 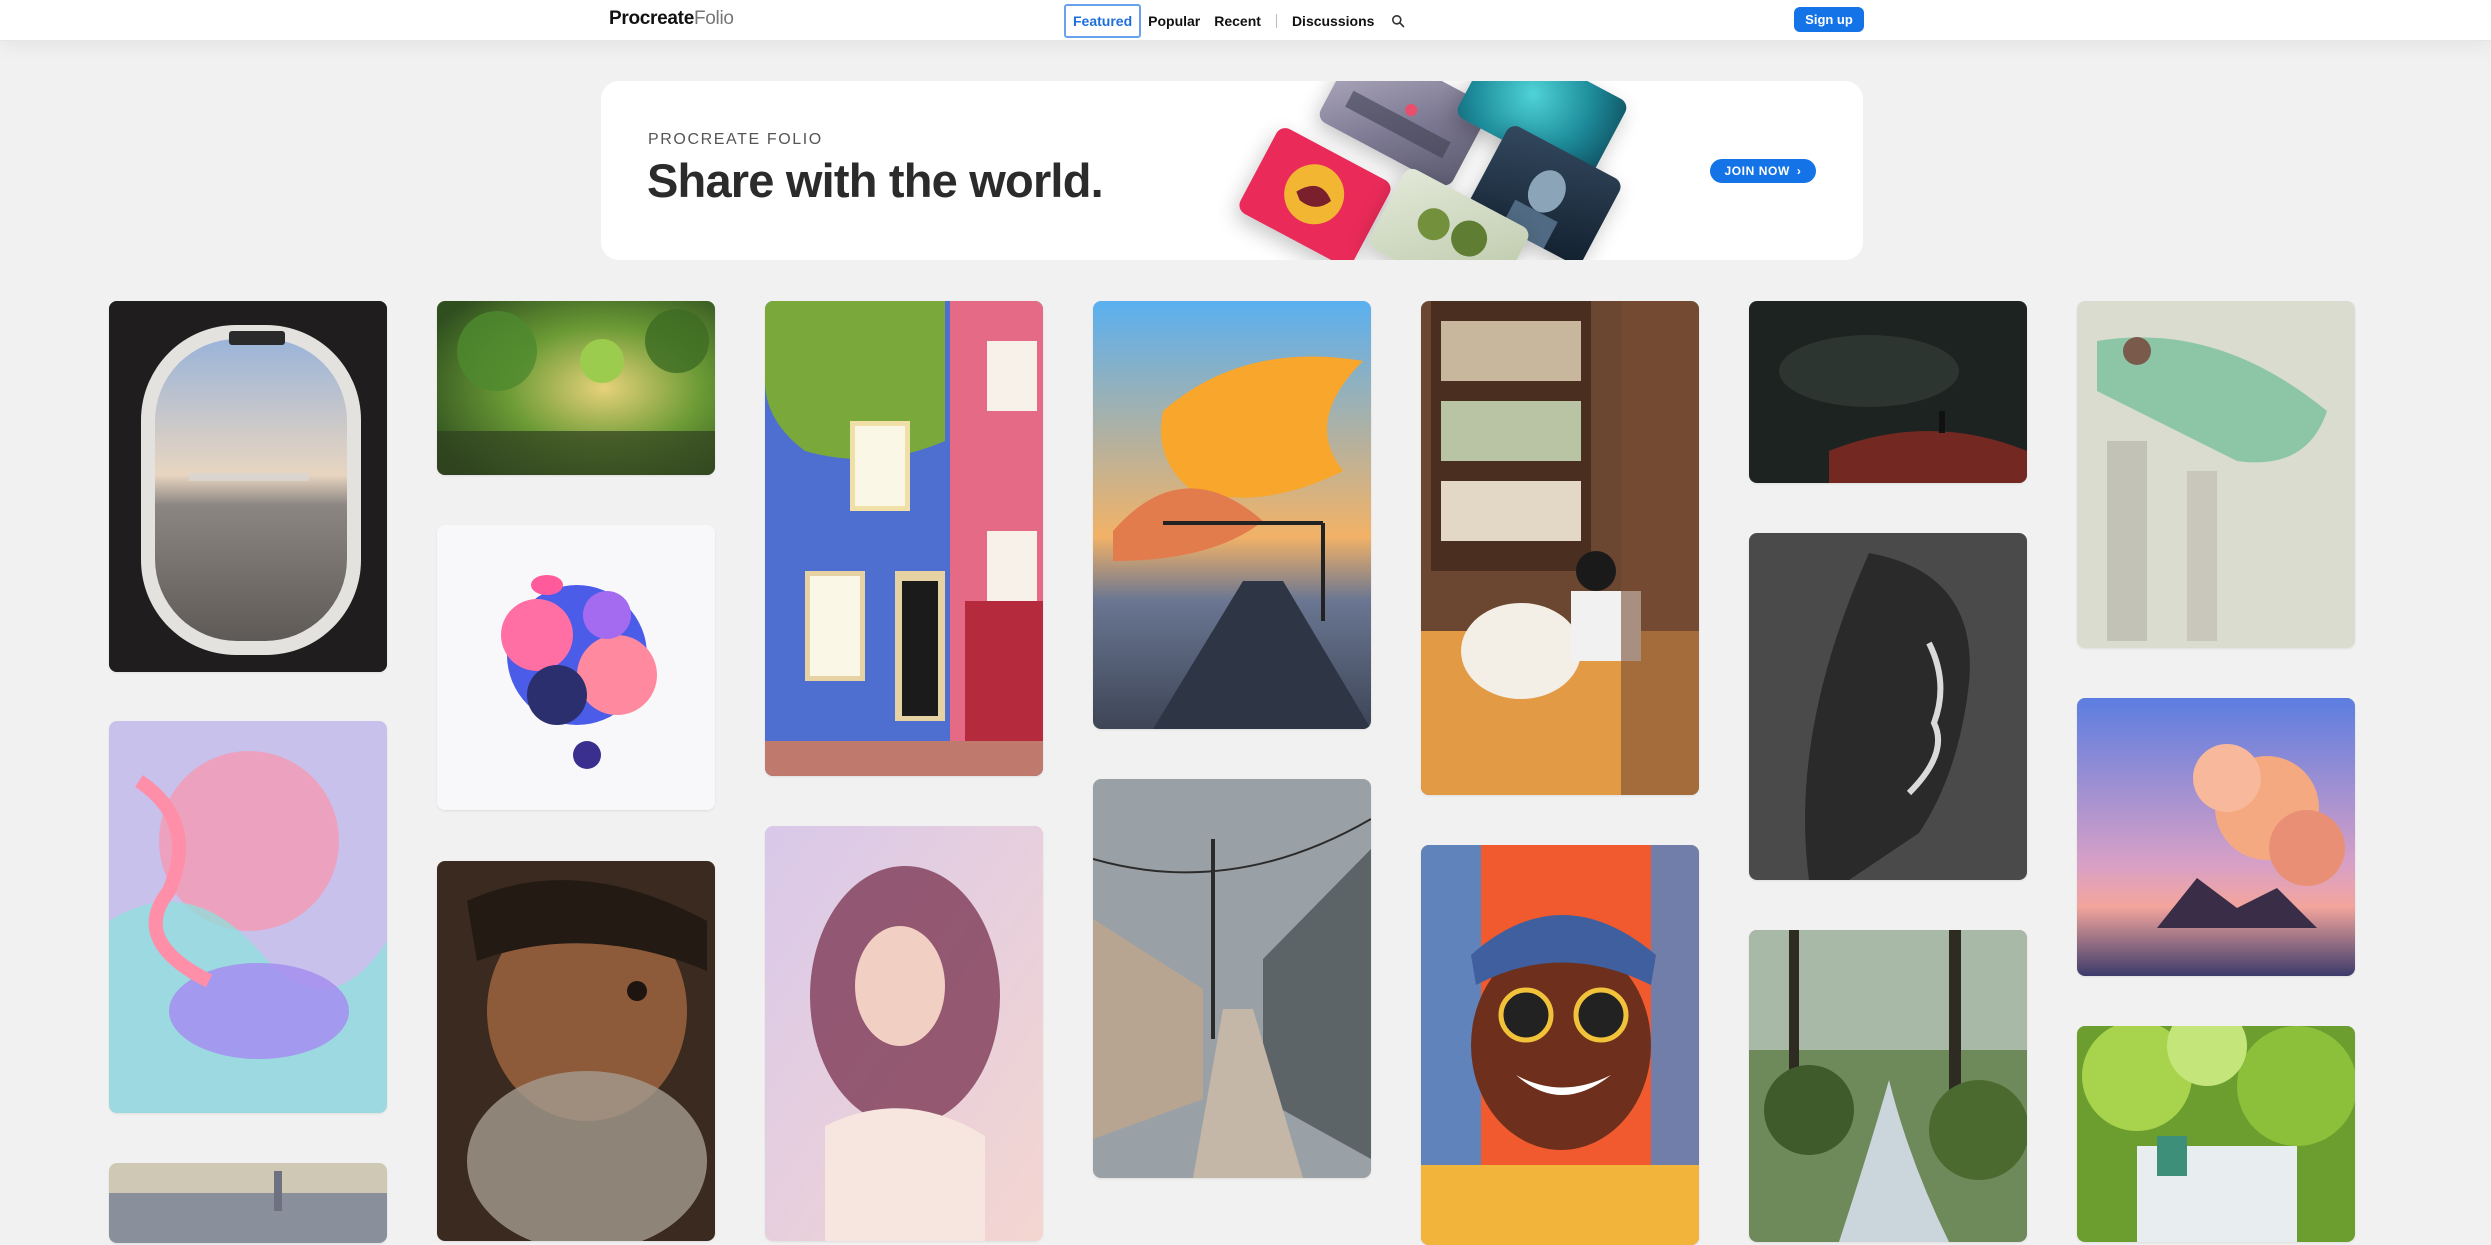 I want to click on artwork-helicopter-night, so click(x=1888, y=392).